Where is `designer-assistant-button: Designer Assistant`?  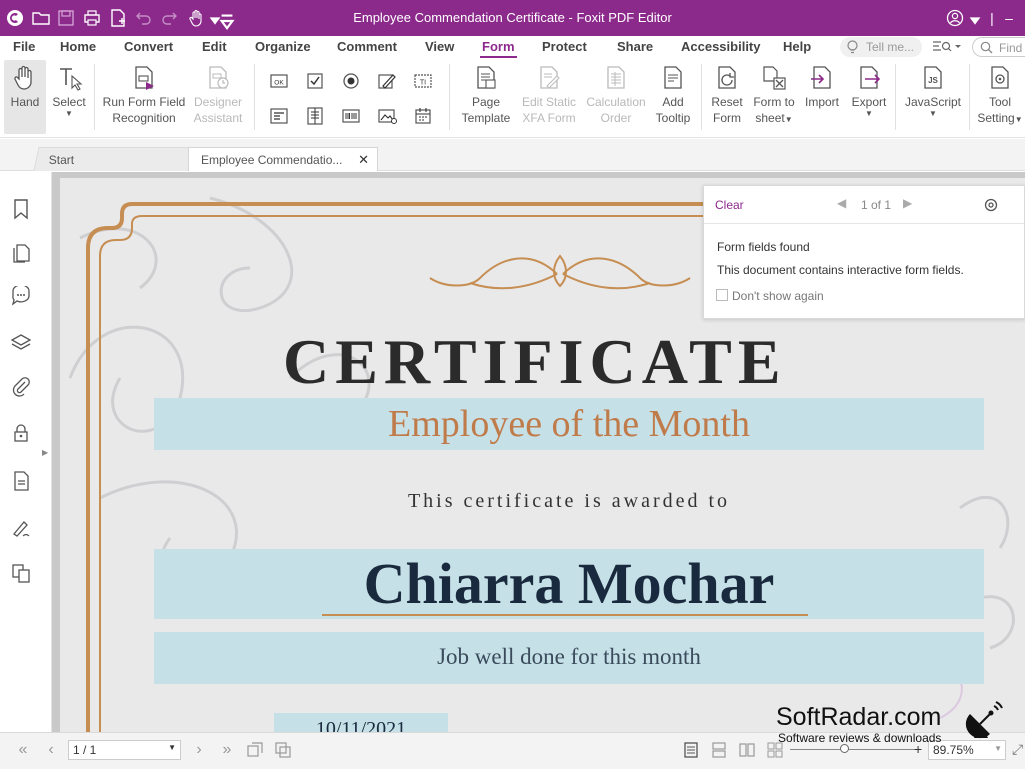
designer-assistant-button: Designer Assistant is located at coordinates (218, 93).